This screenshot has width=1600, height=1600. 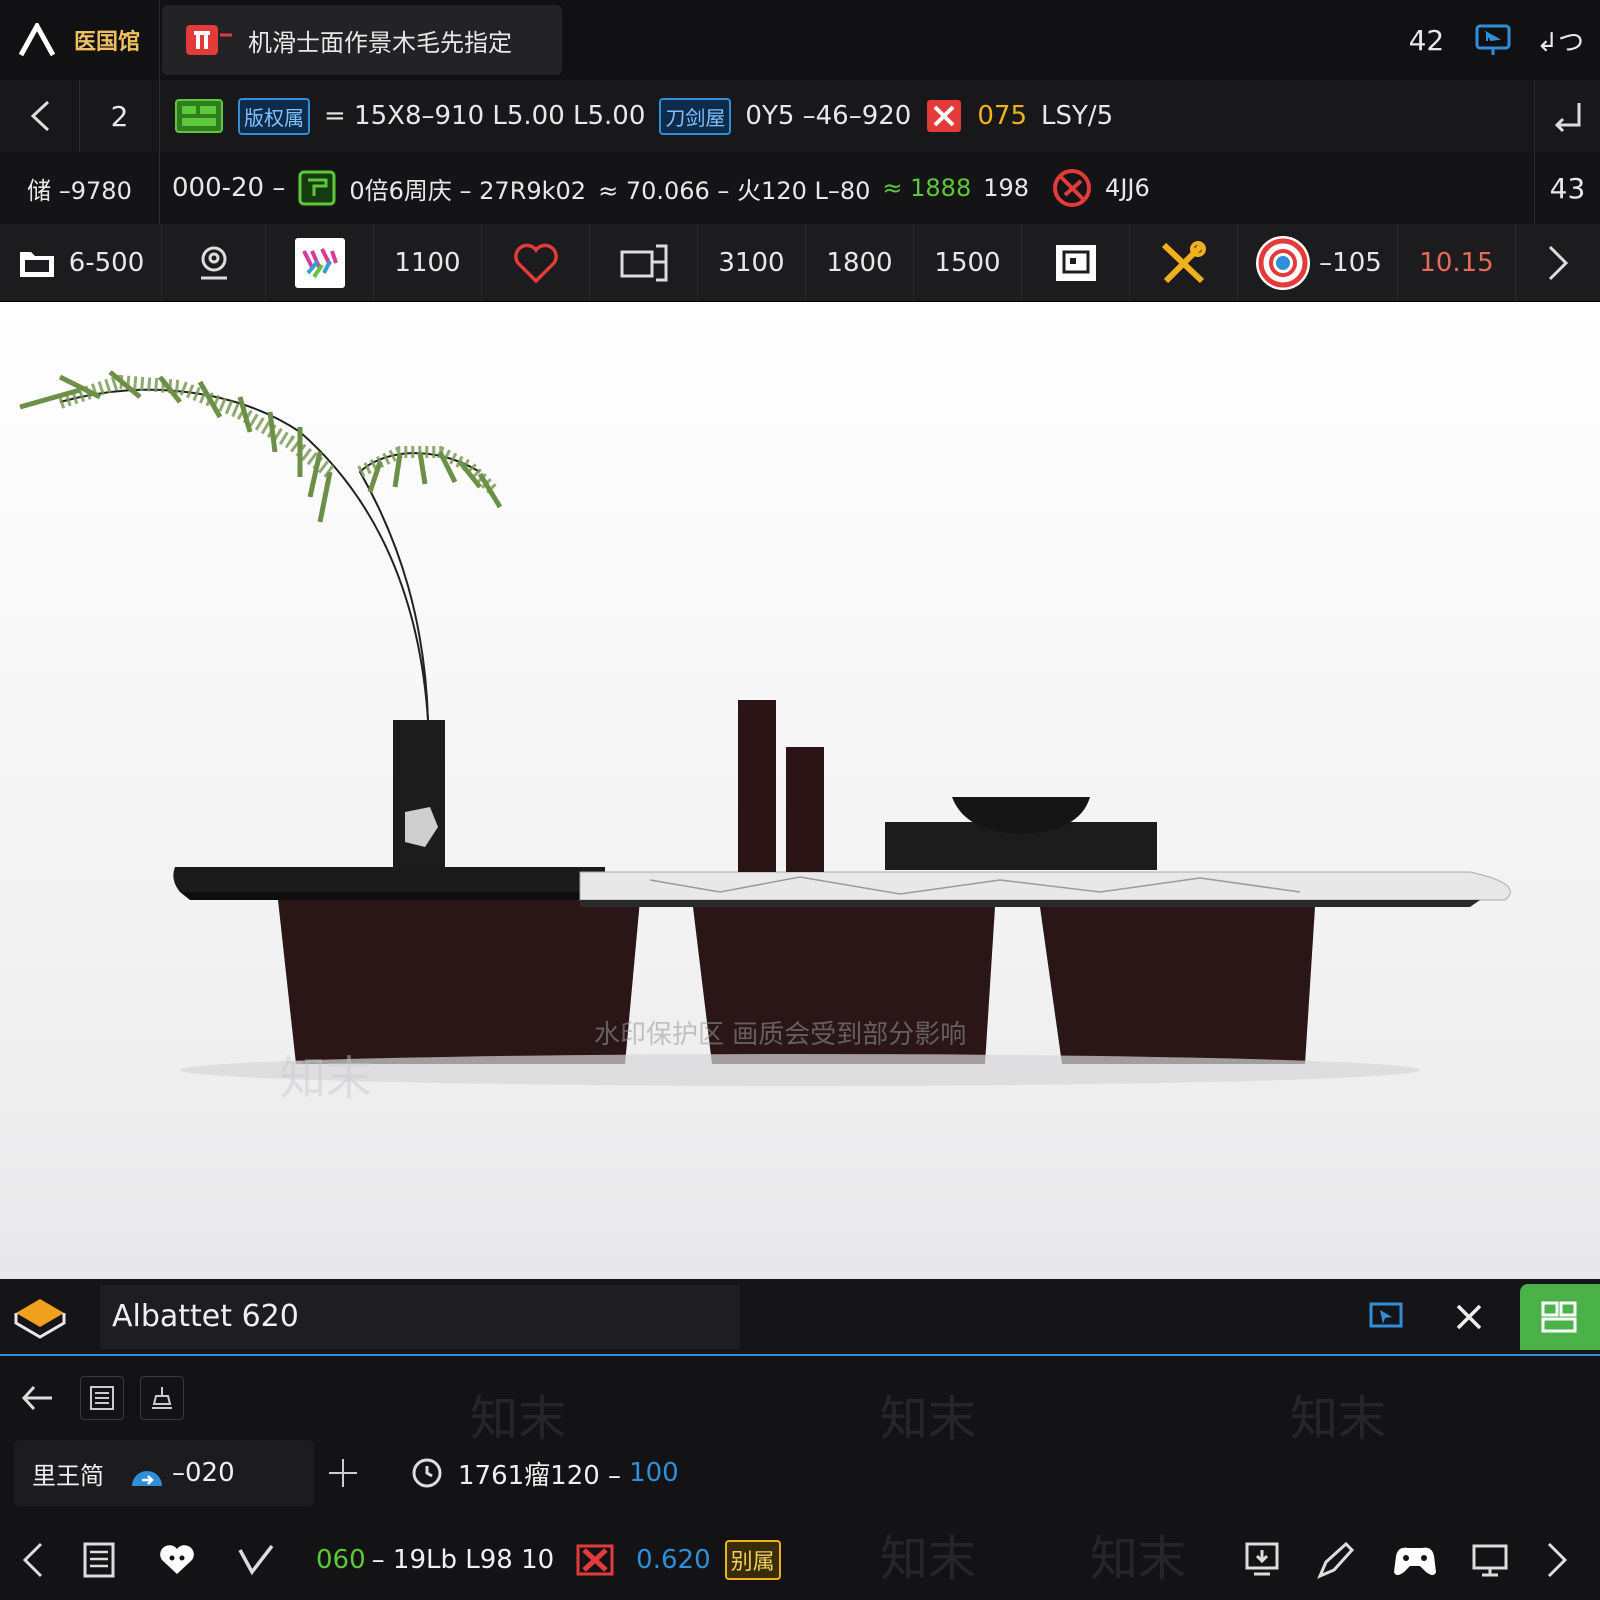 I want to click on heart-fill-icon, so click(x=177, y=1560).